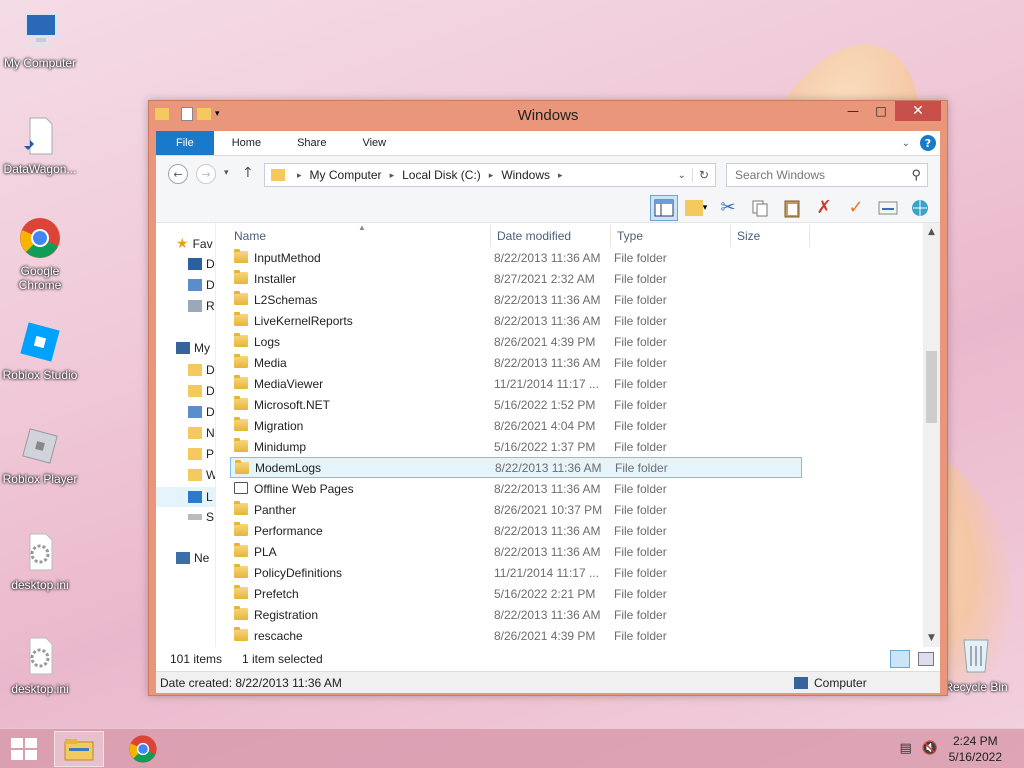  I want to click on network-icon: ▤, so click(906, 748).